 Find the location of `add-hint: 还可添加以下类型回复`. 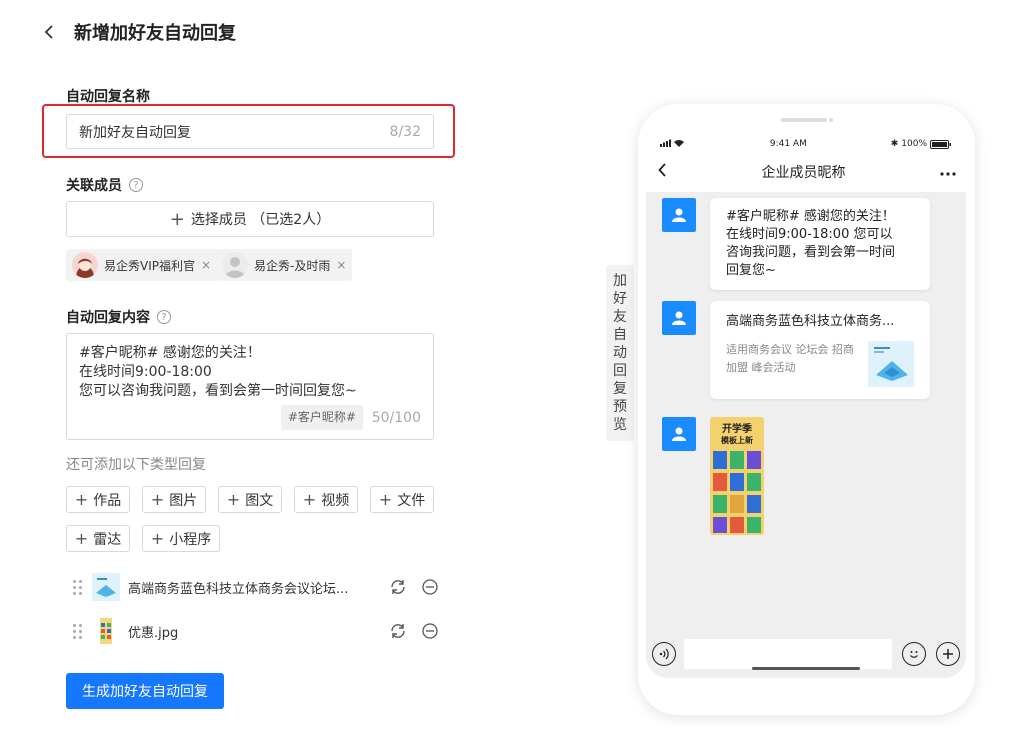

add-hint: 还可添加以下类型回复 is located at coordinates (136, 465).